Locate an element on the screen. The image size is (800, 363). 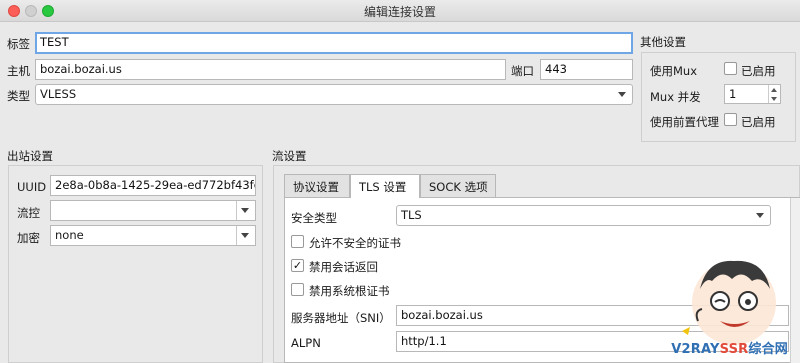
mux-checkbox is located at coordinates (730, 68).